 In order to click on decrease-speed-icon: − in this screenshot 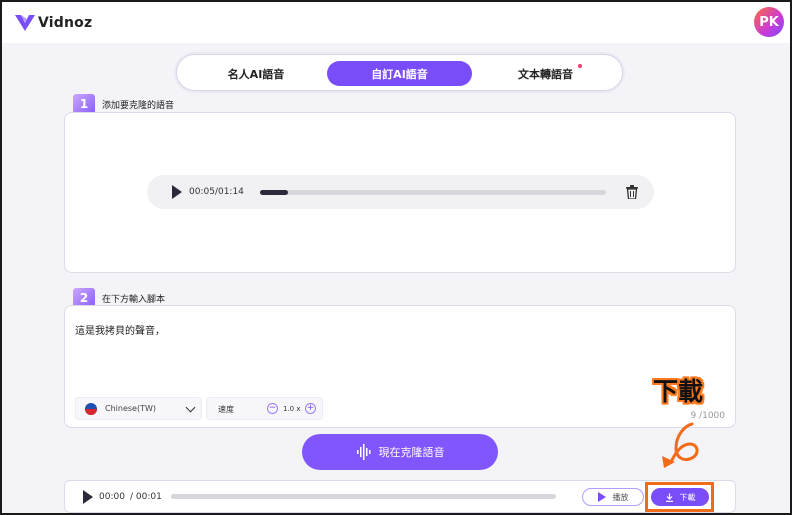, I will do `click(272, 408)`.